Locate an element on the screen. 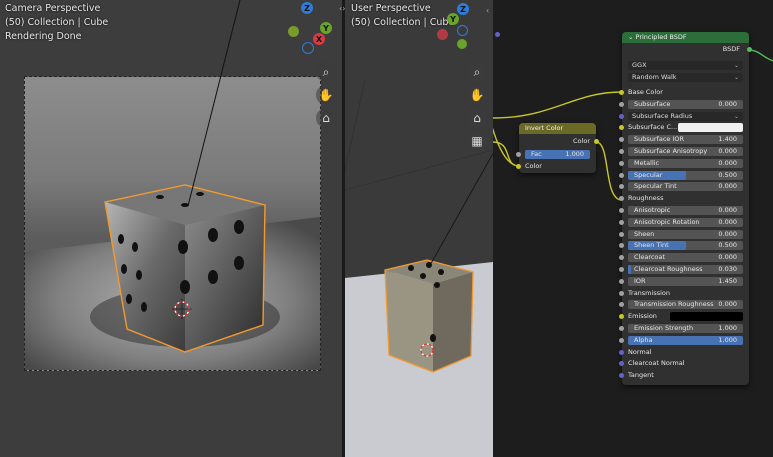 This screenshot has width=773, height=457. gizmo-x-axis: X is located at coordinates (319, 39).